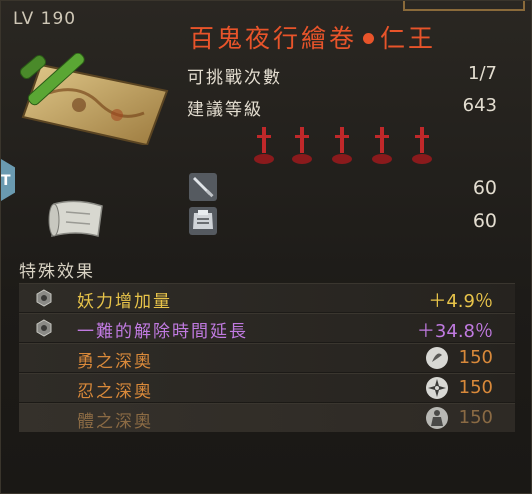 The width and height of the screenshot is (532, 494). Describe the element at coordinates (482, 73) in the screenshot. I see `challenge-count-value: 1/7` at that location.